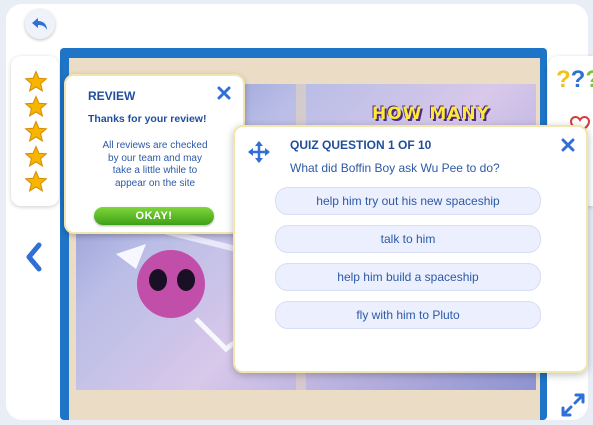 The height and width of the screenshot is (425, 593). I want to click on rating-strip, so click(35, 131).